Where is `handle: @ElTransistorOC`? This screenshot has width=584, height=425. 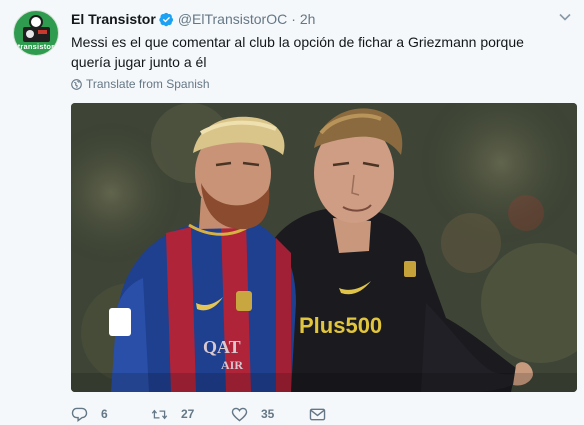
handle: @ElTransistorOC is located at coordinates (232, 19).